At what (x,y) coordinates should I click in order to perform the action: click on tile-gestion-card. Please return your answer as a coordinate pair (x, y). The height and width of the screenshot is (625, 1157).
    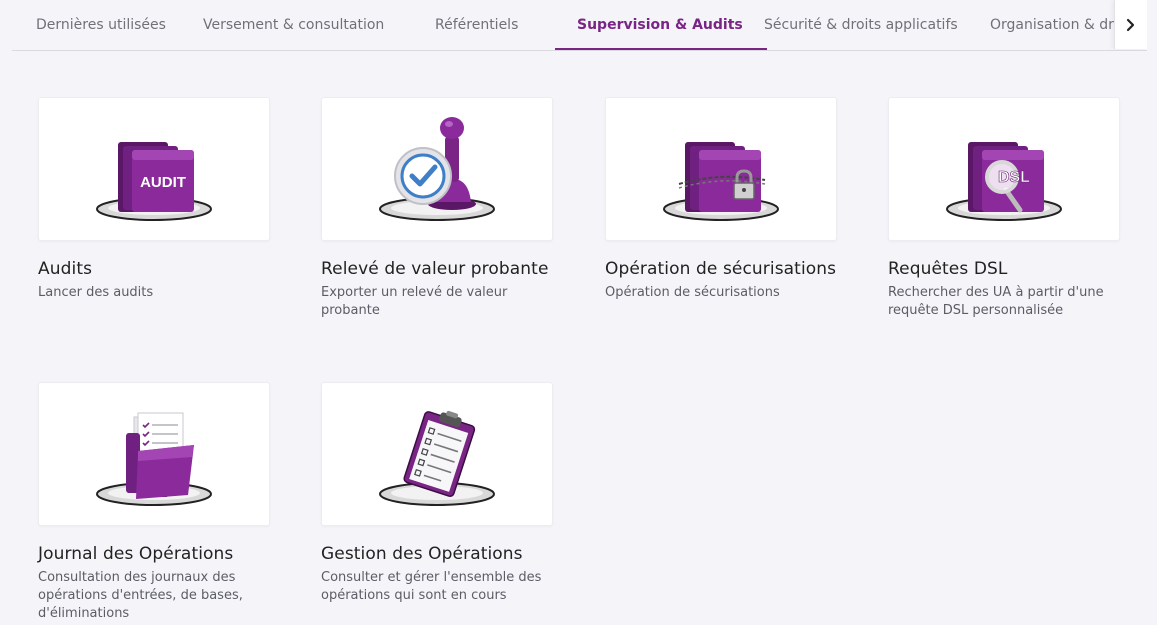
    Looking at the image, I should click on (437, 454).